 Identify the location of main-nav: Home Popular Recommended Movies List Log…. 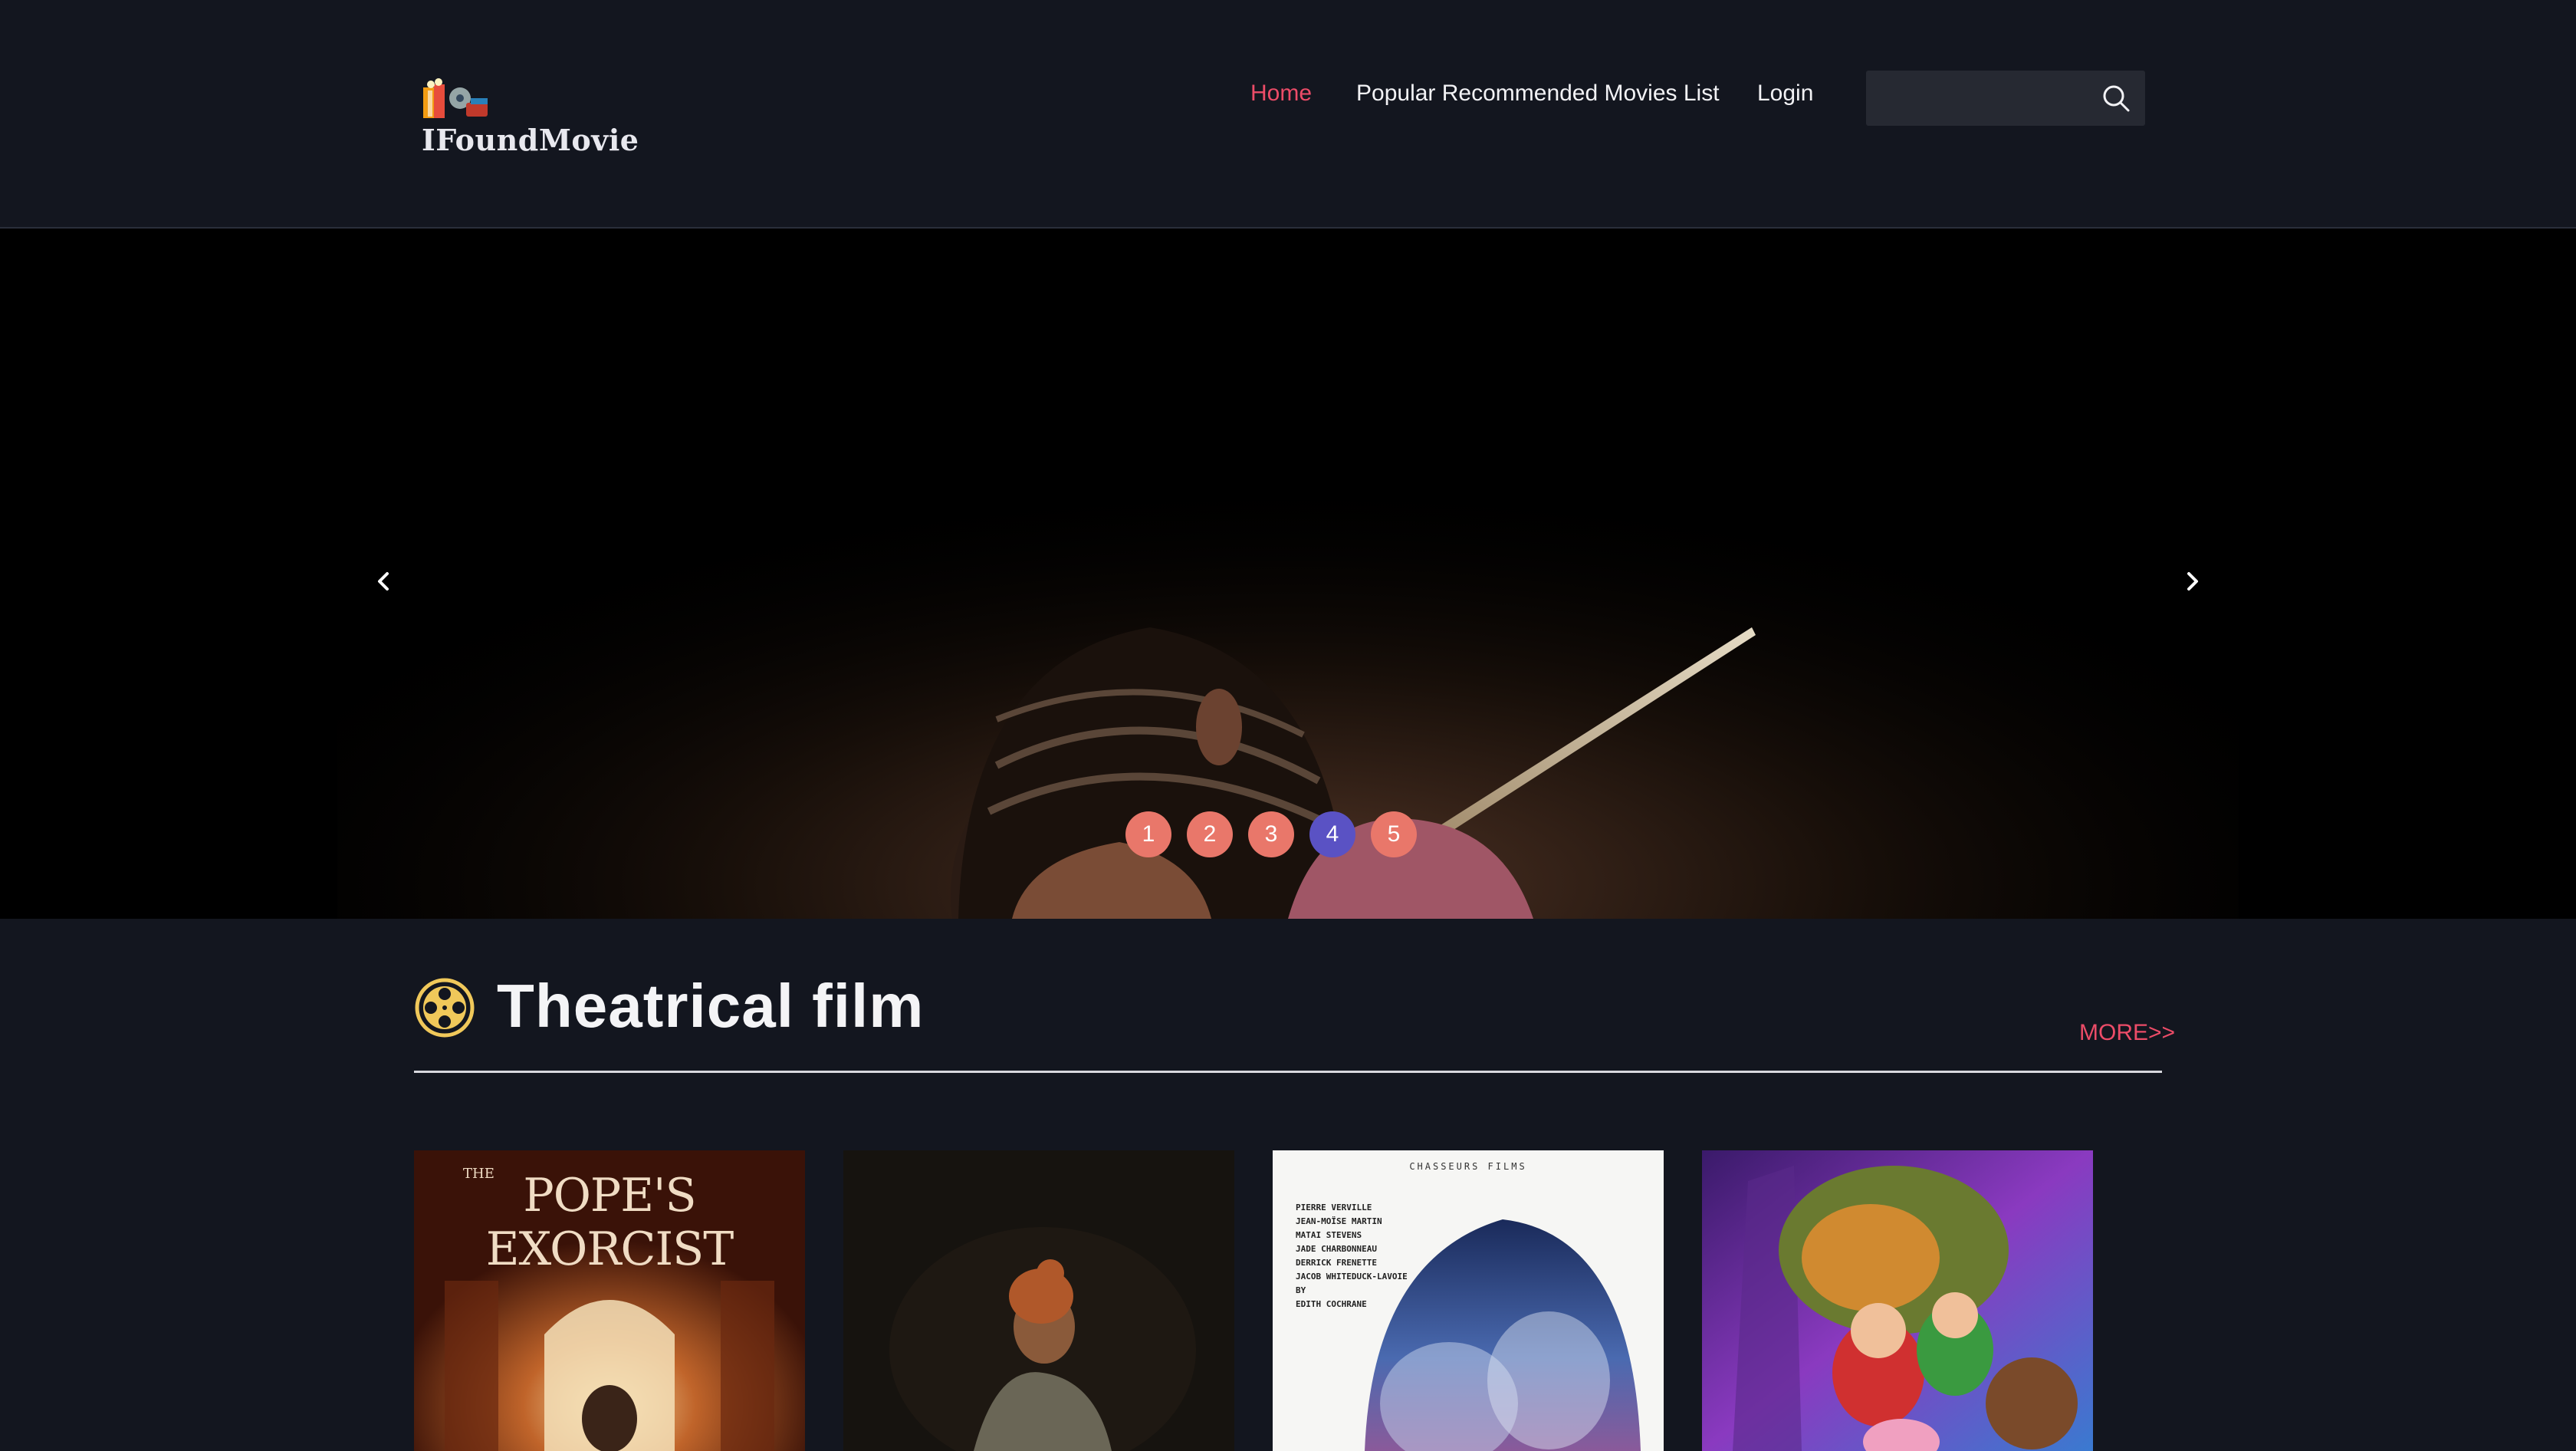
(1288, 98).